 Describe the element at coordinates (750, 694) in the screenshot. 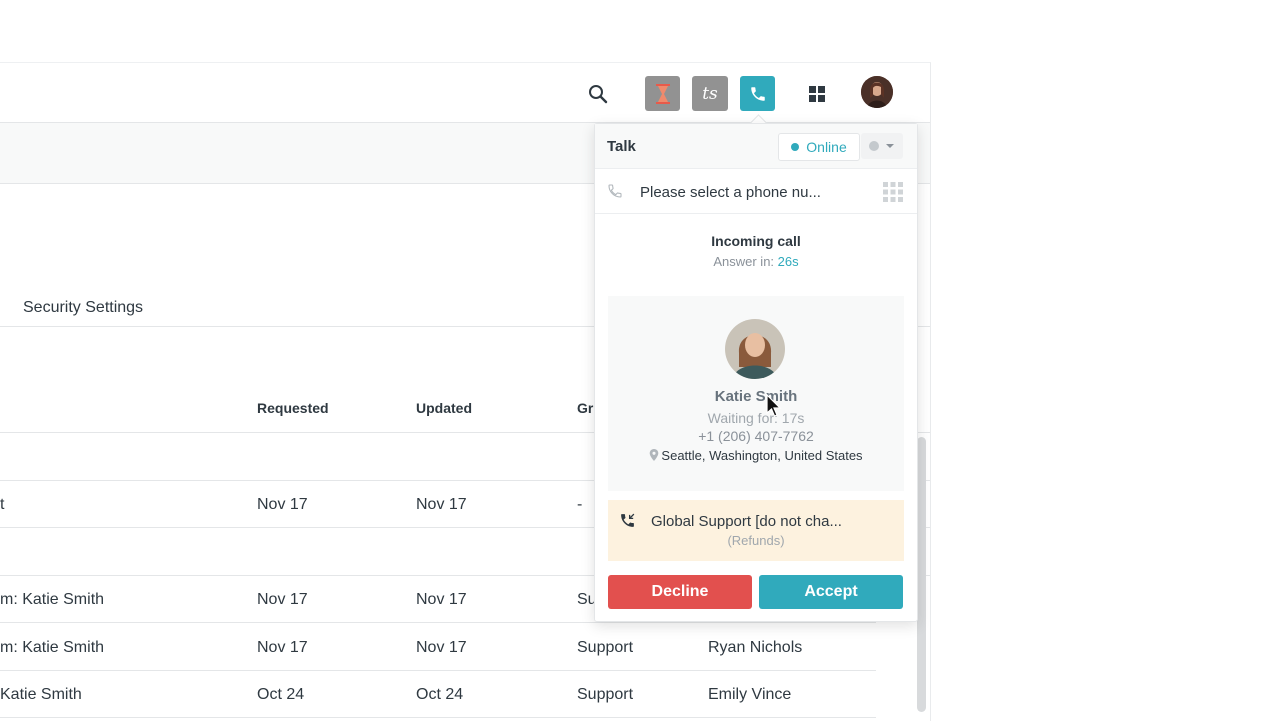

I see `table-cell-assignee: Emily Vince` at that location.